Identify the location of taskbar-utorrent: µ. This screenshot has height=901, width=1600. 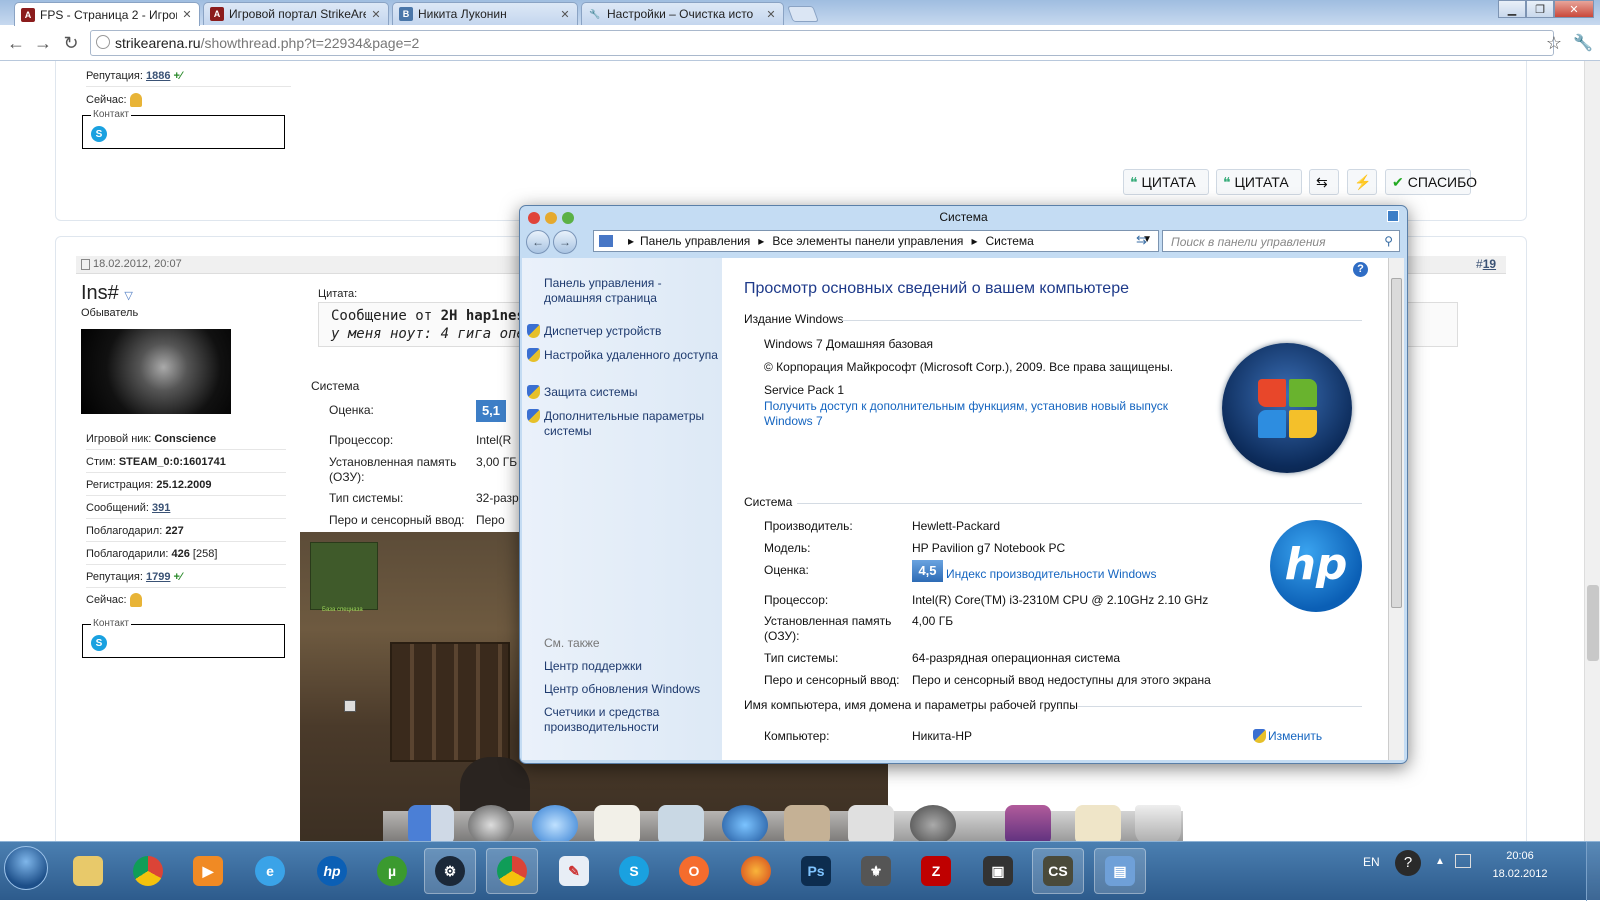
(392, 871).